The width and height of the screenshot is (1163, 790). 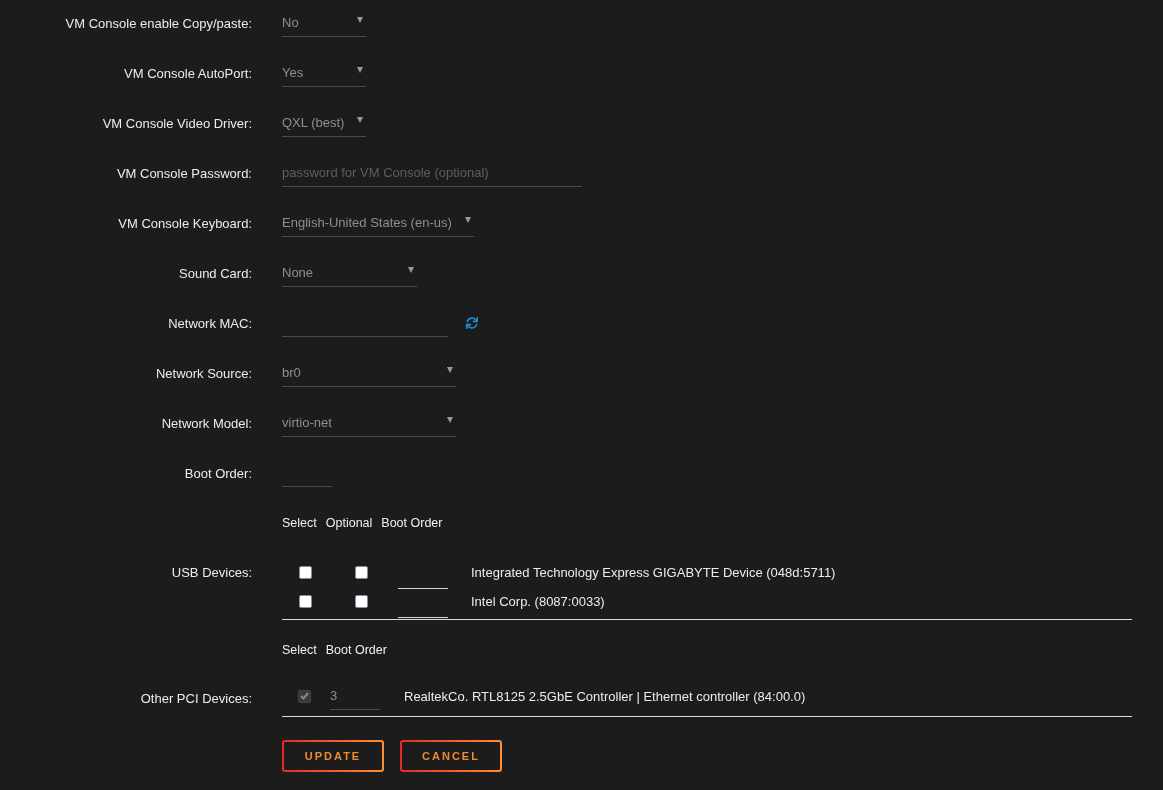 What do you see at coordinates (605, 696) in the screenshot?
I see `device-name: RealtekCo. RTL8125 2.5GbE Controller | Ethernet controller (84:00.0)` at bounding box center [605, 696].